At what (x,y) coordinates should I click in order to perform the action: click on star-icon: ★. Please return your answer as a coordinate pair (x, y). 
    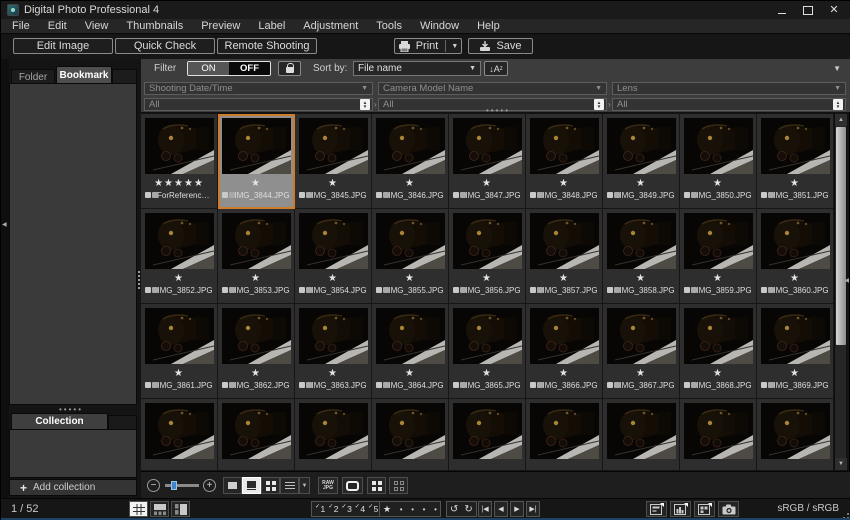
    Looking at the image, I should click on (387, 509).